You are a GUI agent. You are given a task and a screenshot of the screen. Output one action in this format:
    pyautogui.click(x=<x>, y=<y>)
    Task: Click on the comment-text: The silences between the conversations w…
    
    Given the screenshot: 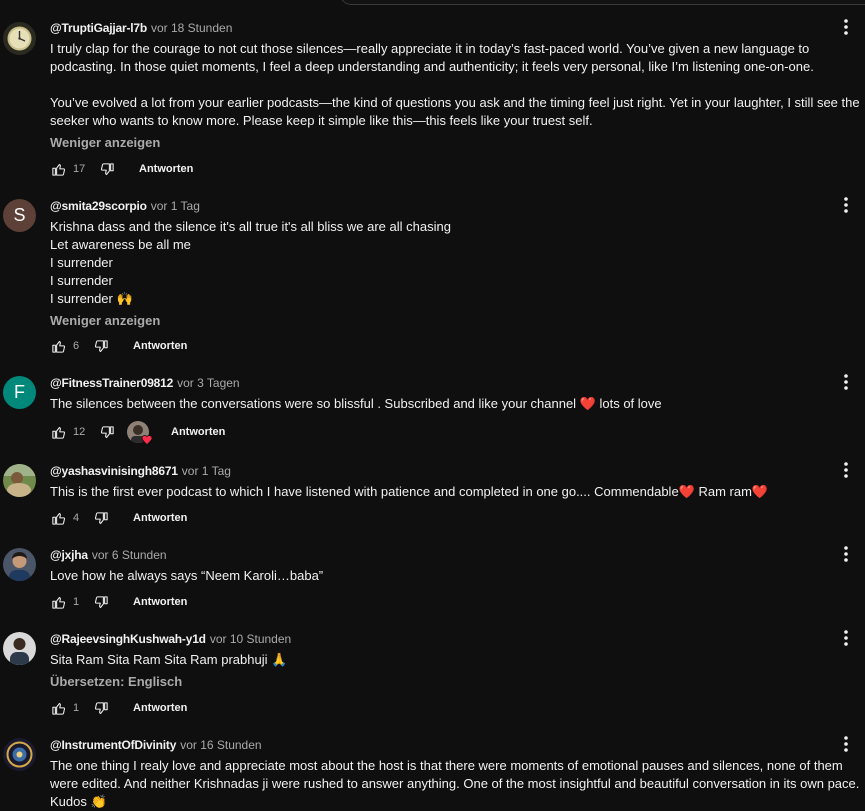 What is the action you would take?
    pyautogui.click(x=356, y=403)
    